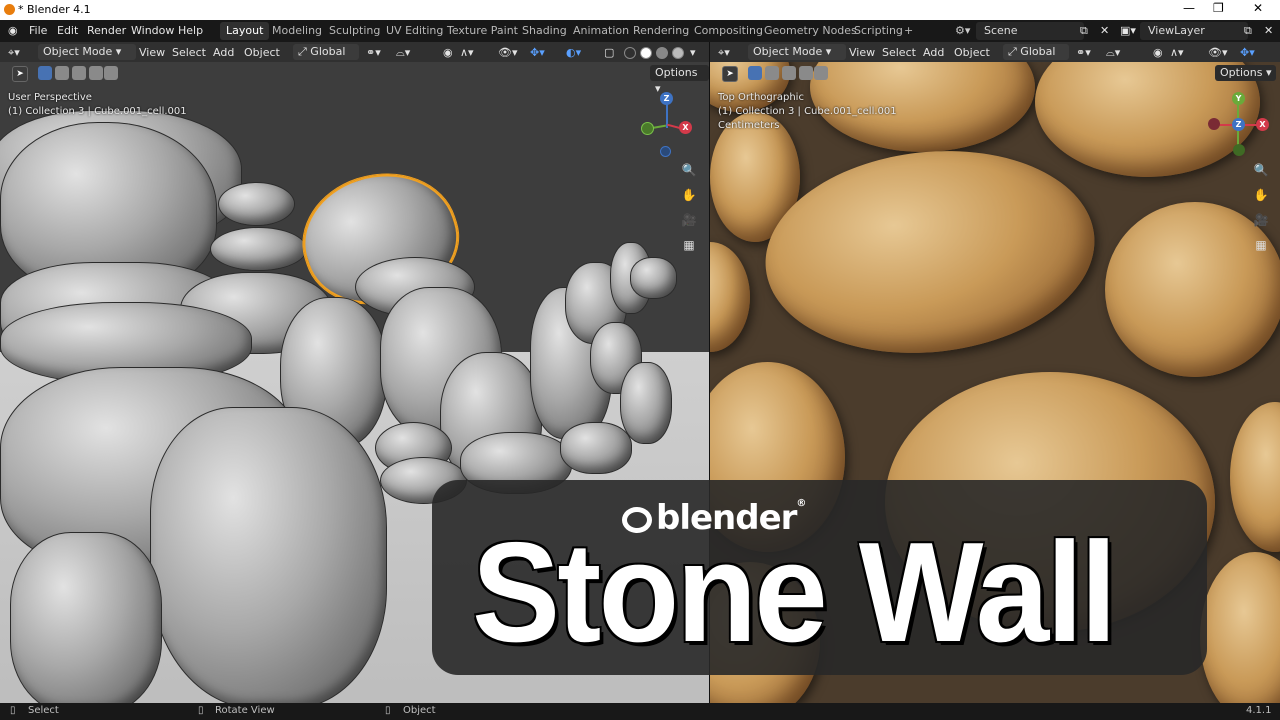  What do you see at coordinates (728, 31) in the screenshot?
I see `tab-compositing: Compositing` at bounding box center [728, 31].